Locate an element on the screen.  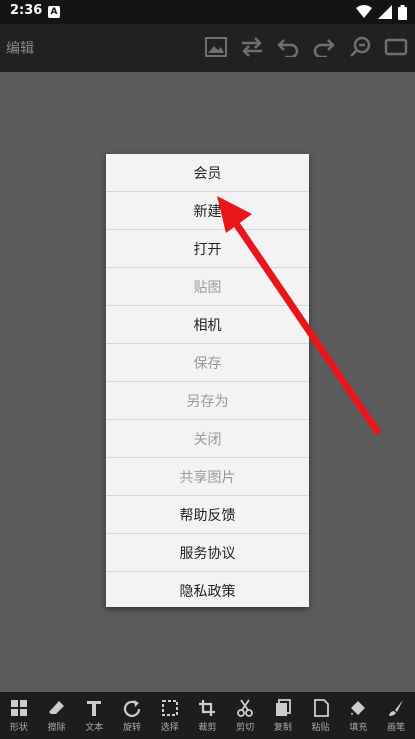
status-bar: 2:36 A is located at coordinates (207, 12).